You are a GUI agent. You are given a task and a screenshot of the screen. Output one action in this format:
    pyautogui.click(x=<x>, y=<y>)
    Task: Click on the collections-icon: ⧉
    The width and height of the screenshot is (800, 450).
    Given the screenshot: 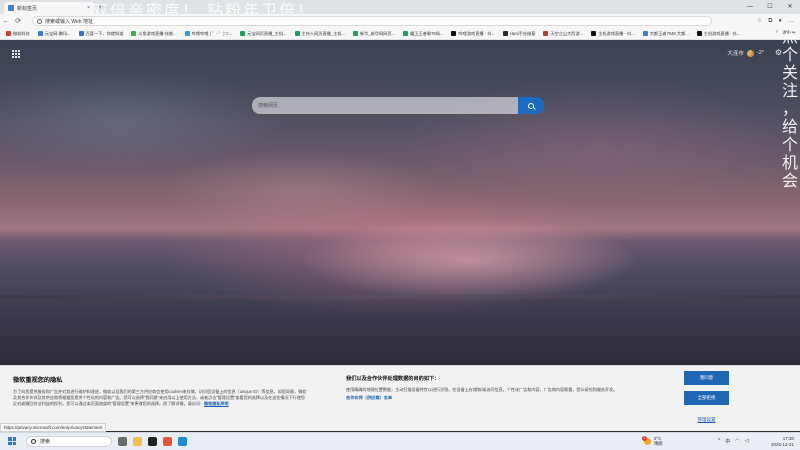 What is the action you would take?
    pyautogui.click(x=770, y=21)
    